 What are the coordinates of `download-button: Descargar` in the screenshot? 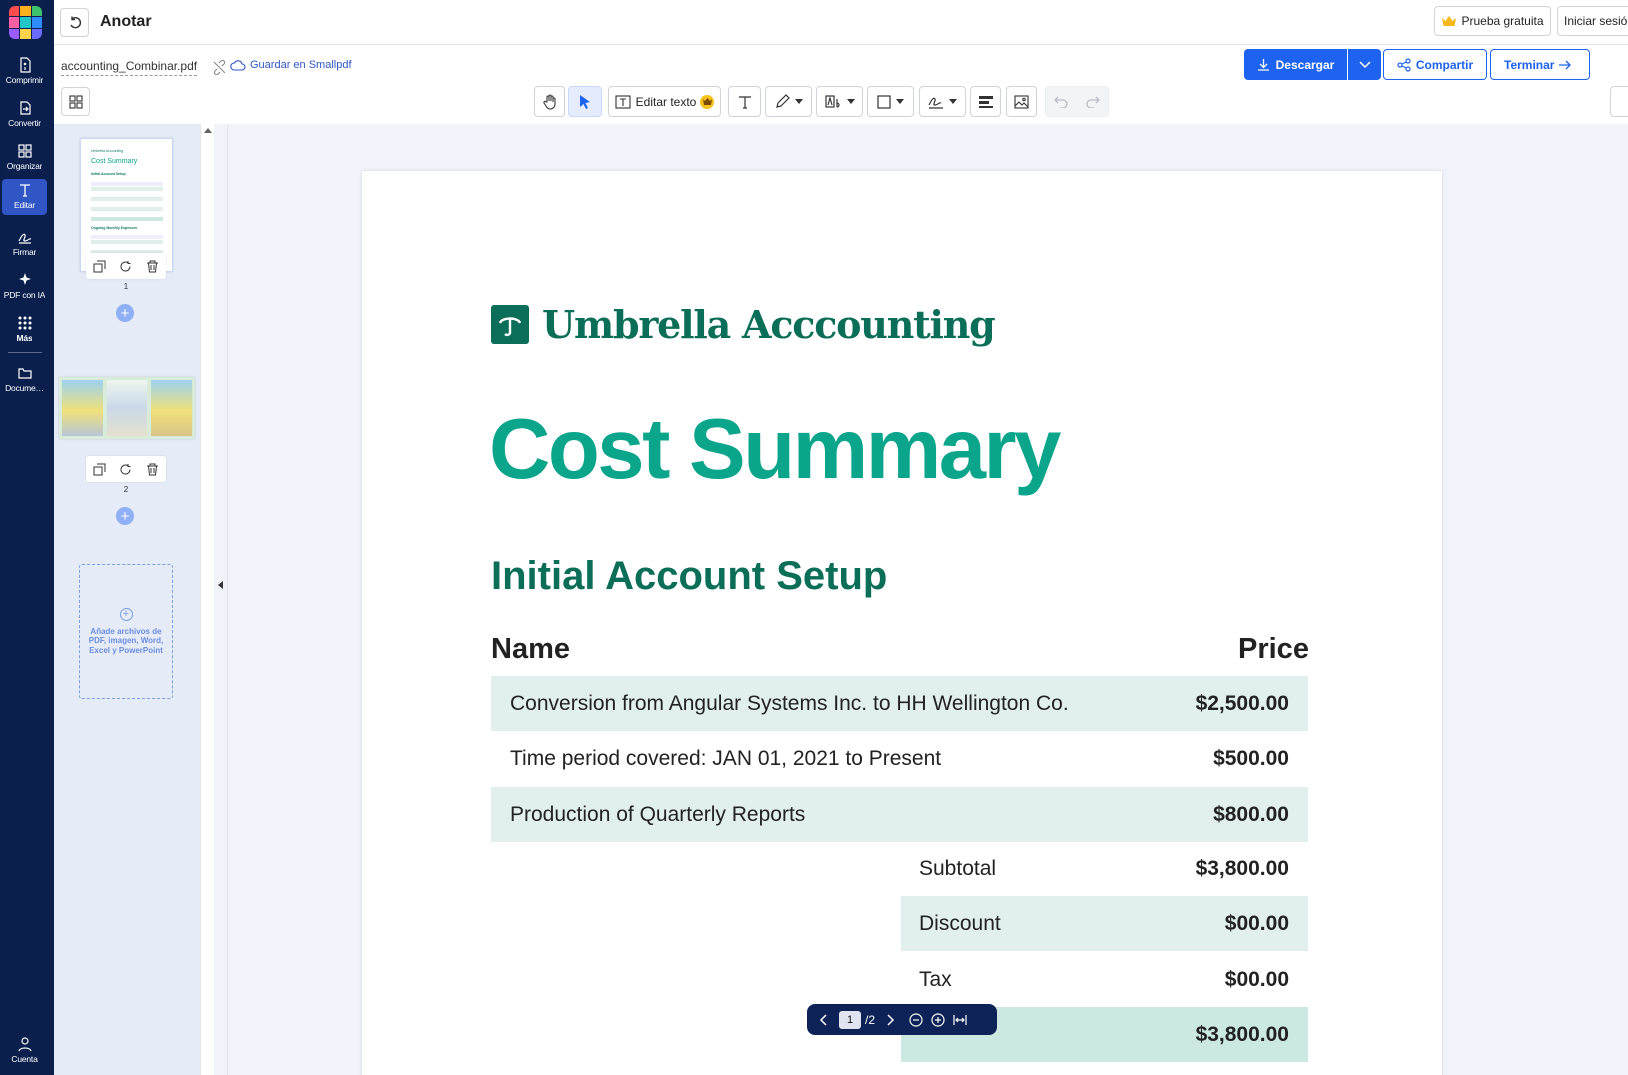 It's located at (1295, 64).